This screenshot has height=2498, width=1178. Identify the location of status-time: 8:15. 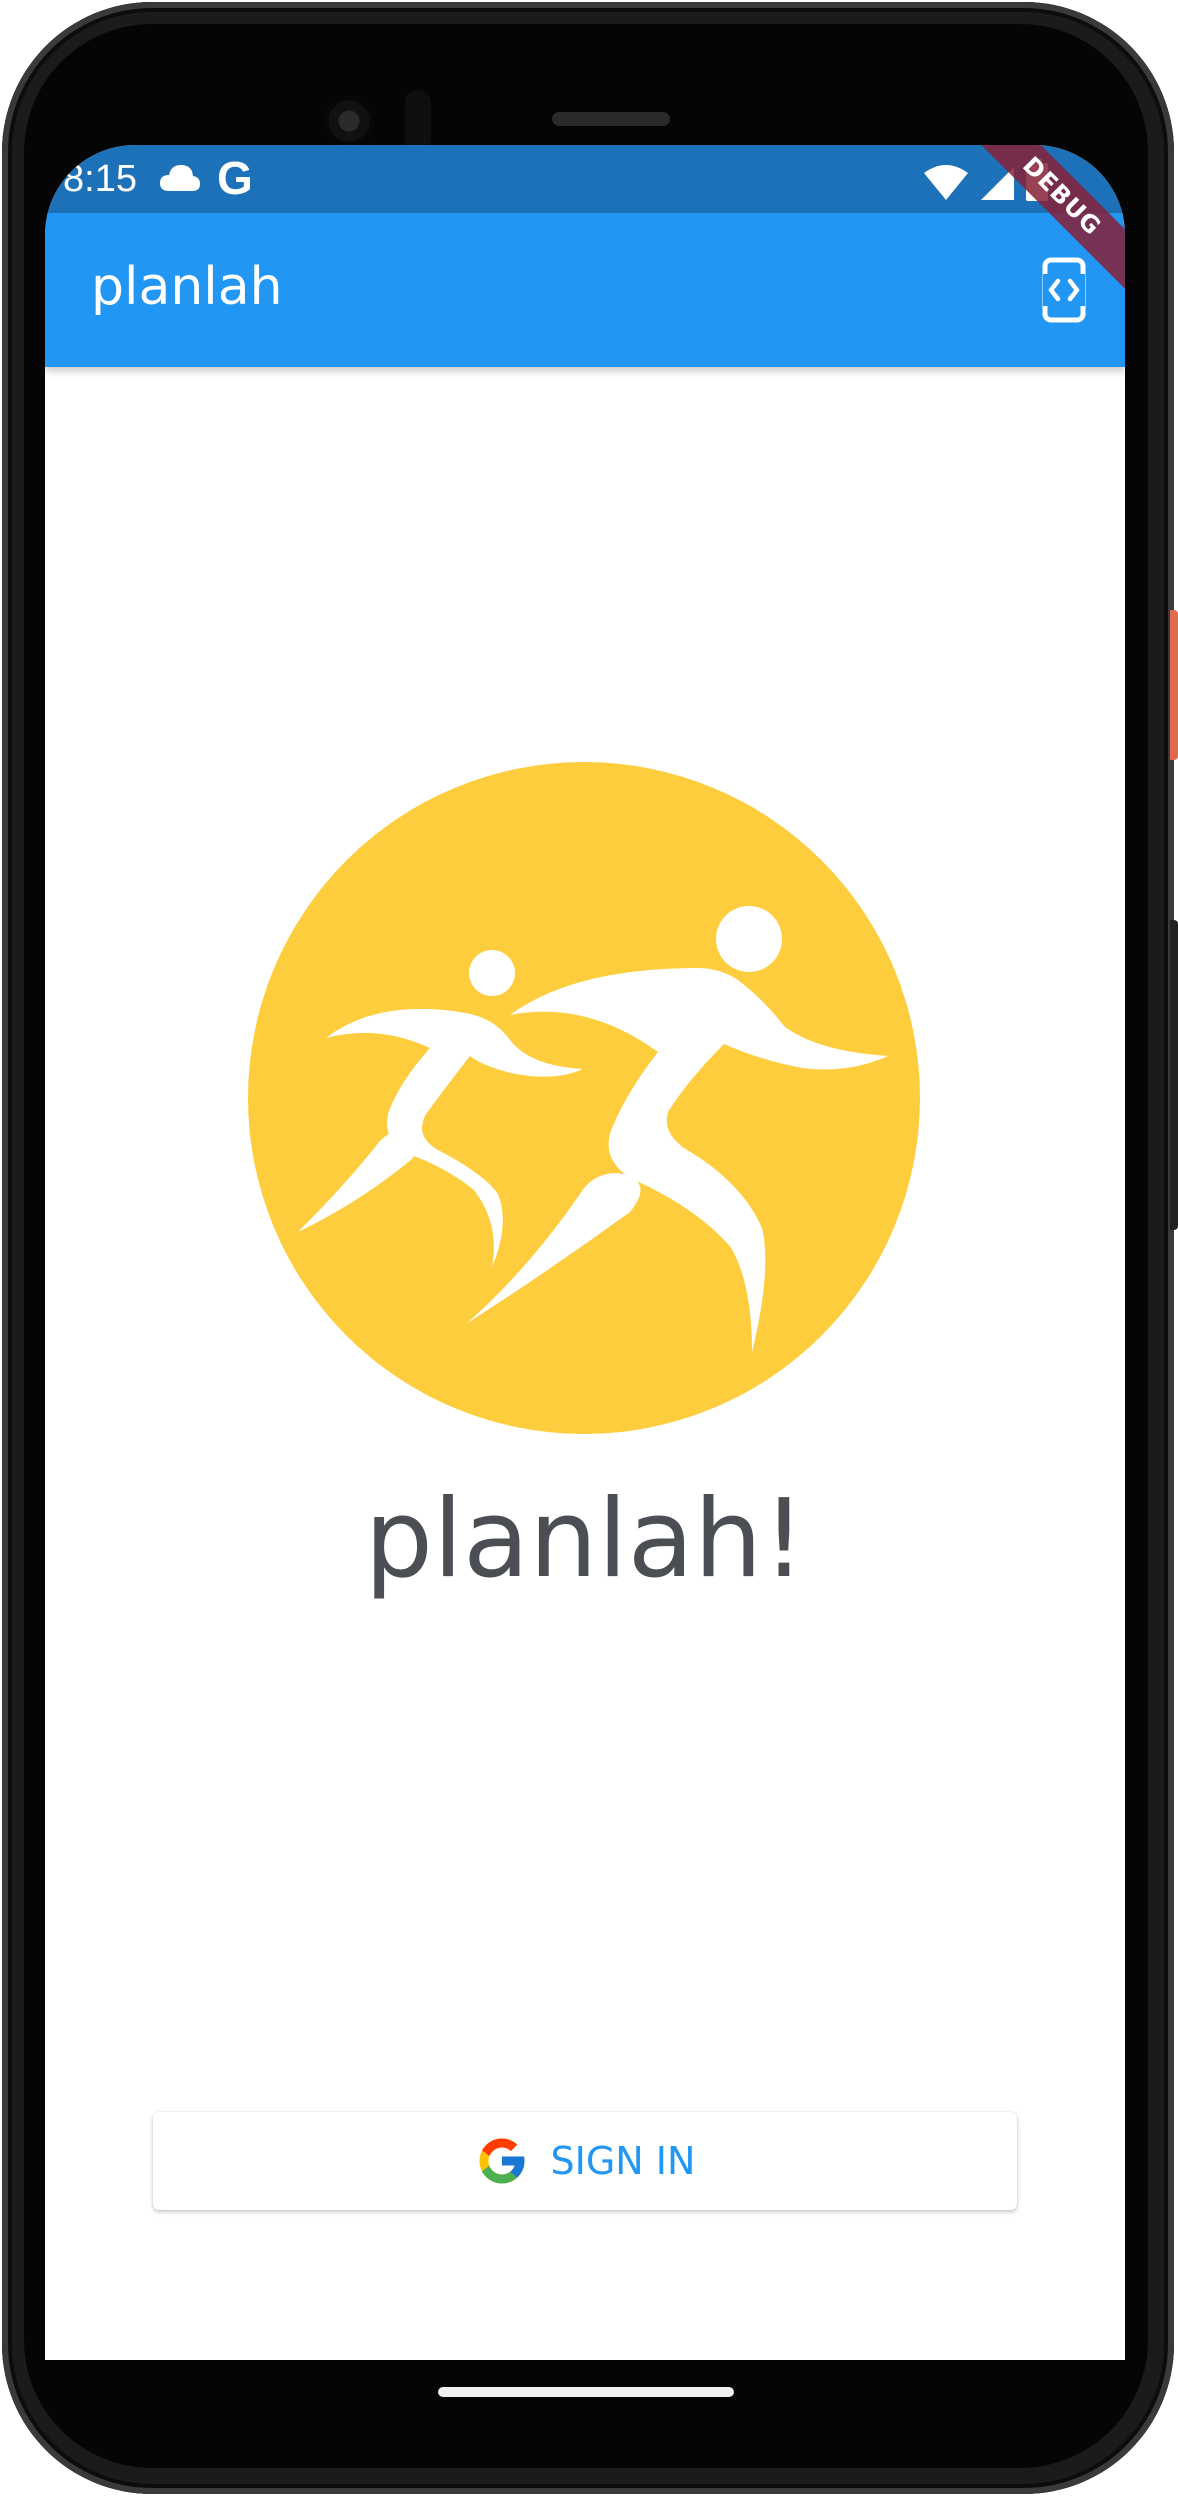
(100, 179).